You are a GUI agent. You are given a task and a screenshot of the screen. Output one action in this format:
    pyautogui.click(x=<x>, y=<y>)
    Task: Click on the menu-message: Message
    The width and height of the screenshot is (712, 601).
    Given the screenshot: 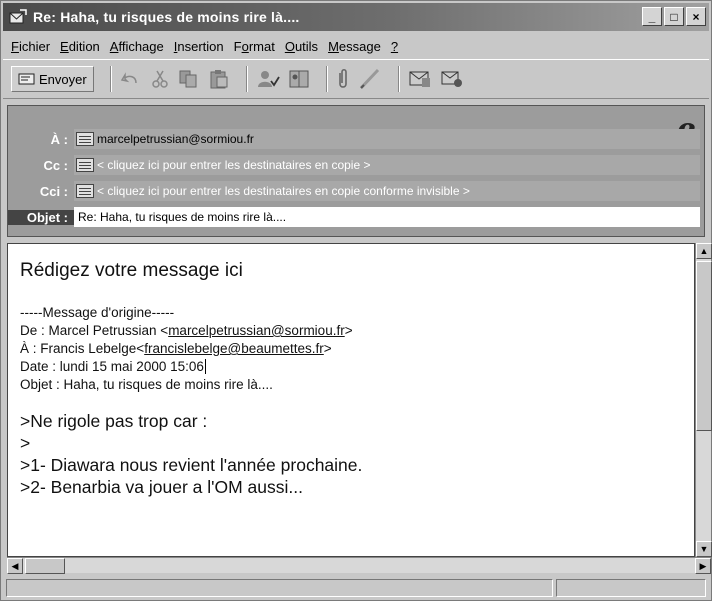 What is the action you would take?
    pyautogui.click(x=354, y=46)
    